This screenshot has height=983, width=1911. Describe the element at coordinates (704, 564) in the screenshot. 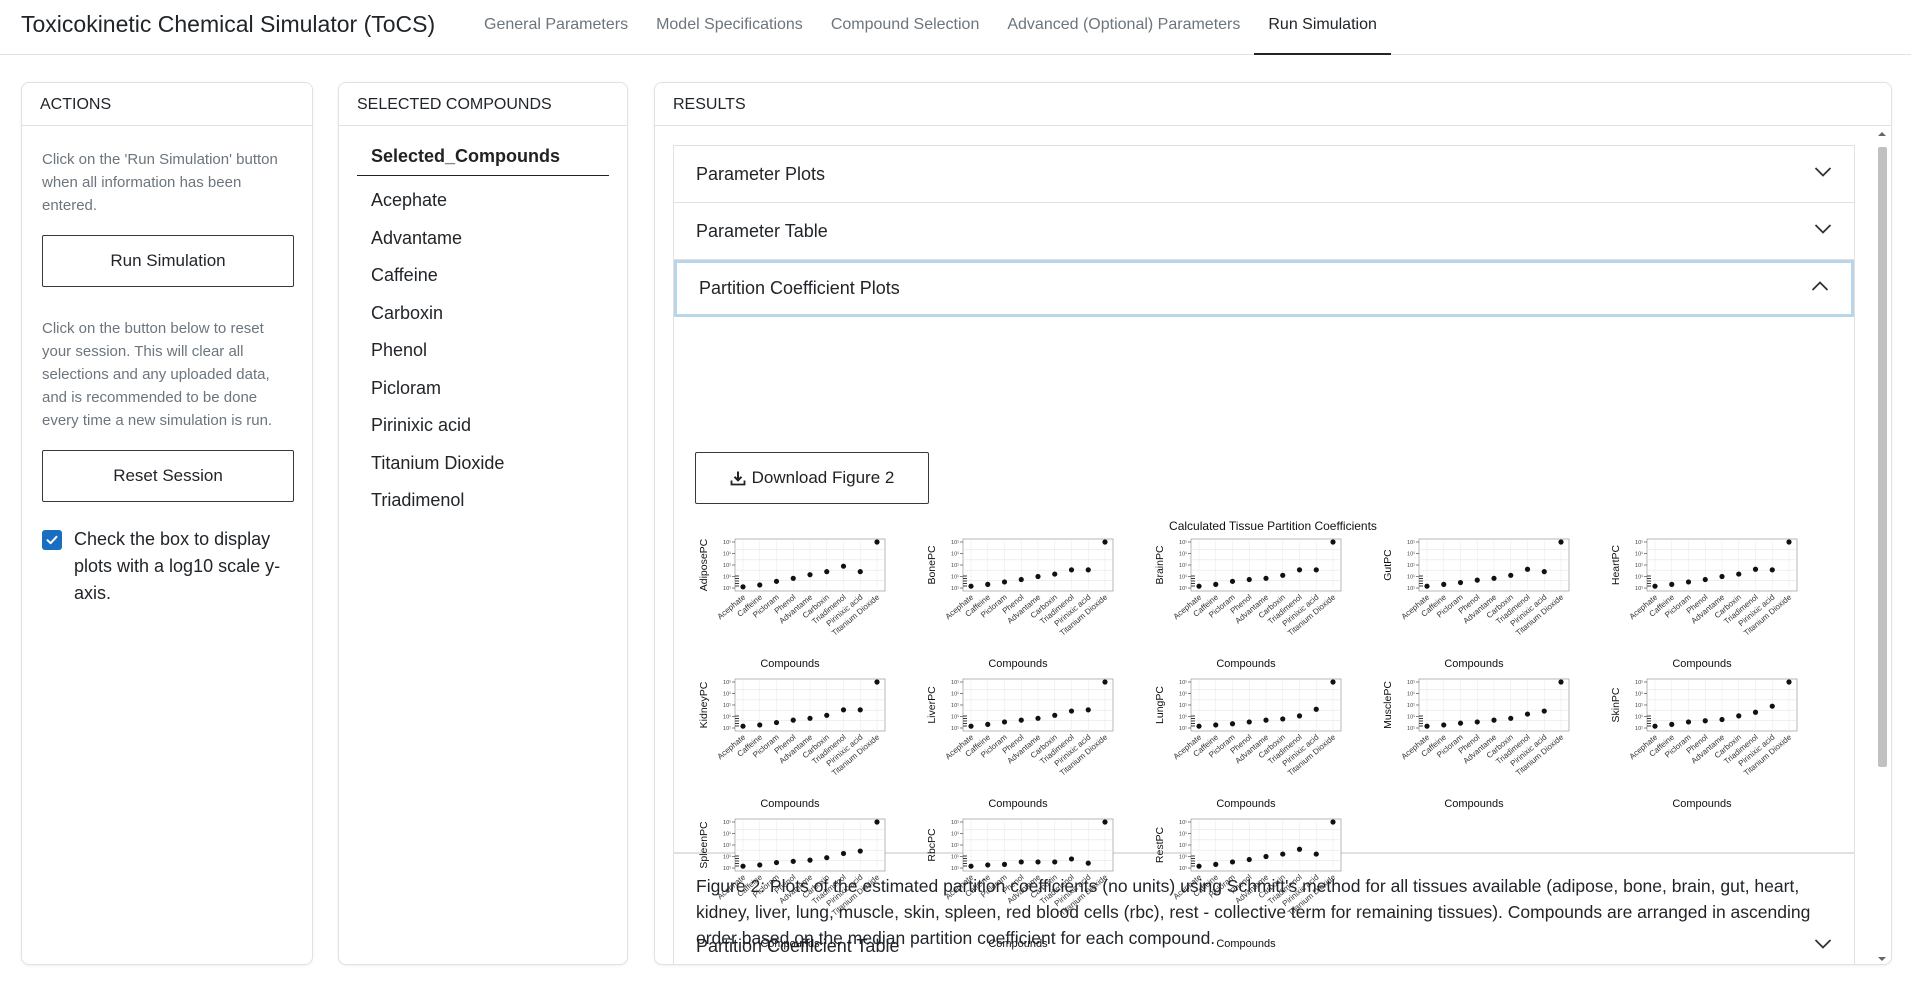

I see `y-axis-label: AdiposePC` at that location.